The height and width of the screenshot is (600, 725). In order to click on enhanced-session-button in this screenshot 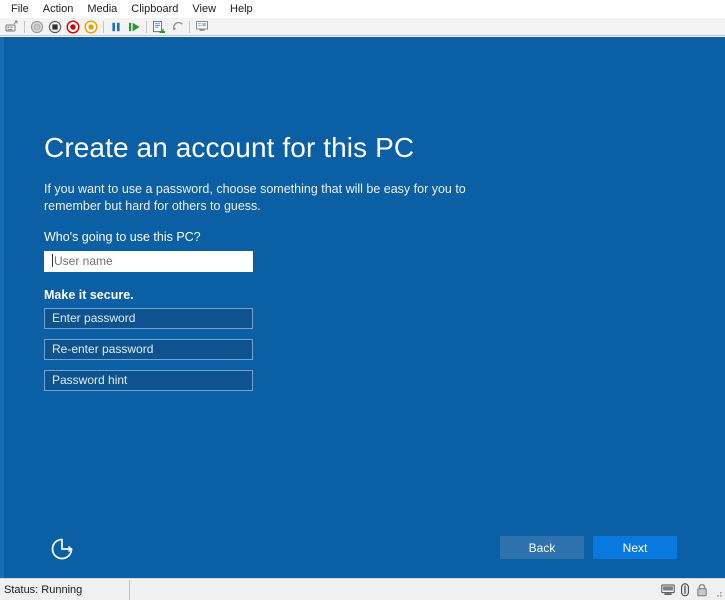, I will do `click(202, 27)`.